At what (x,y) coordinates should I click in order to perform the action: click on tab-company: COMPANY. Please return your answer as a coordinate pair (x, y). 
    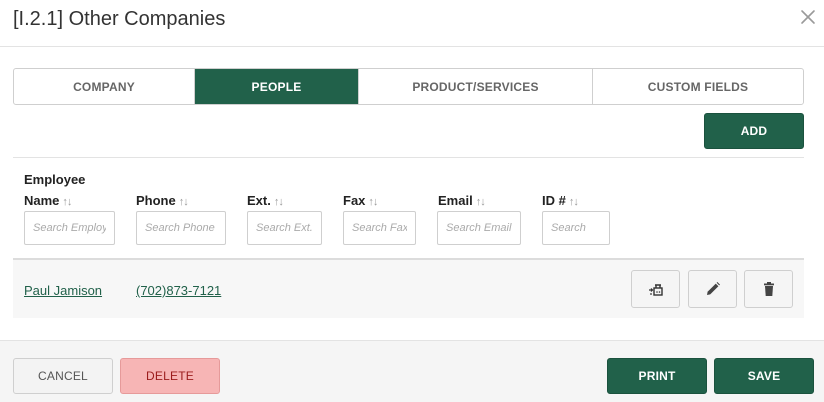
    Looking at the image, I should click on (104, 86).